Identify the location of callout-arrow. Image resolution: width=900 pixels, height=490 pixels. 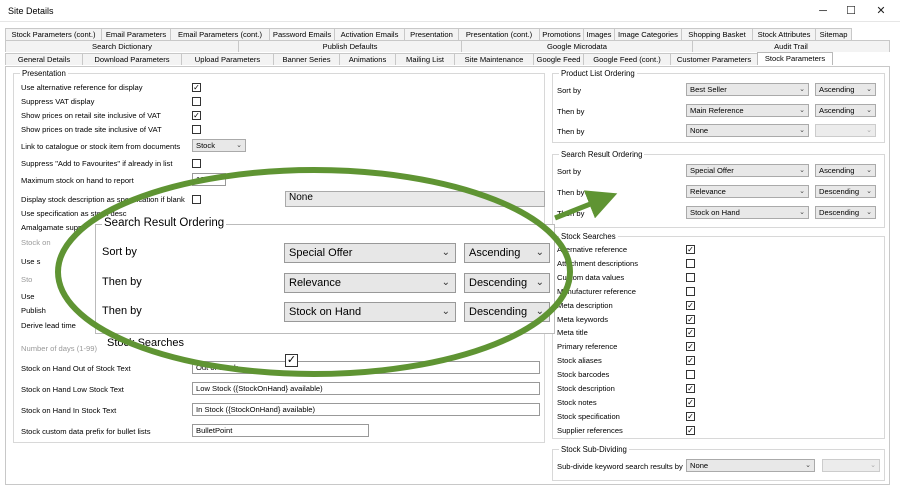
(586, 205).